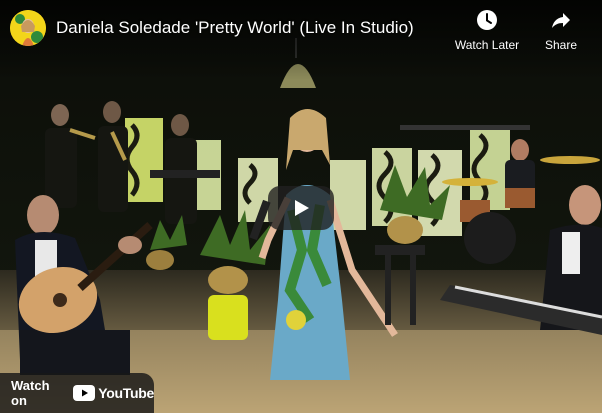  What do you see at coordinates (487, 20) in the screenshot?
I see `clock-icon` at bounding box center [487, 20].